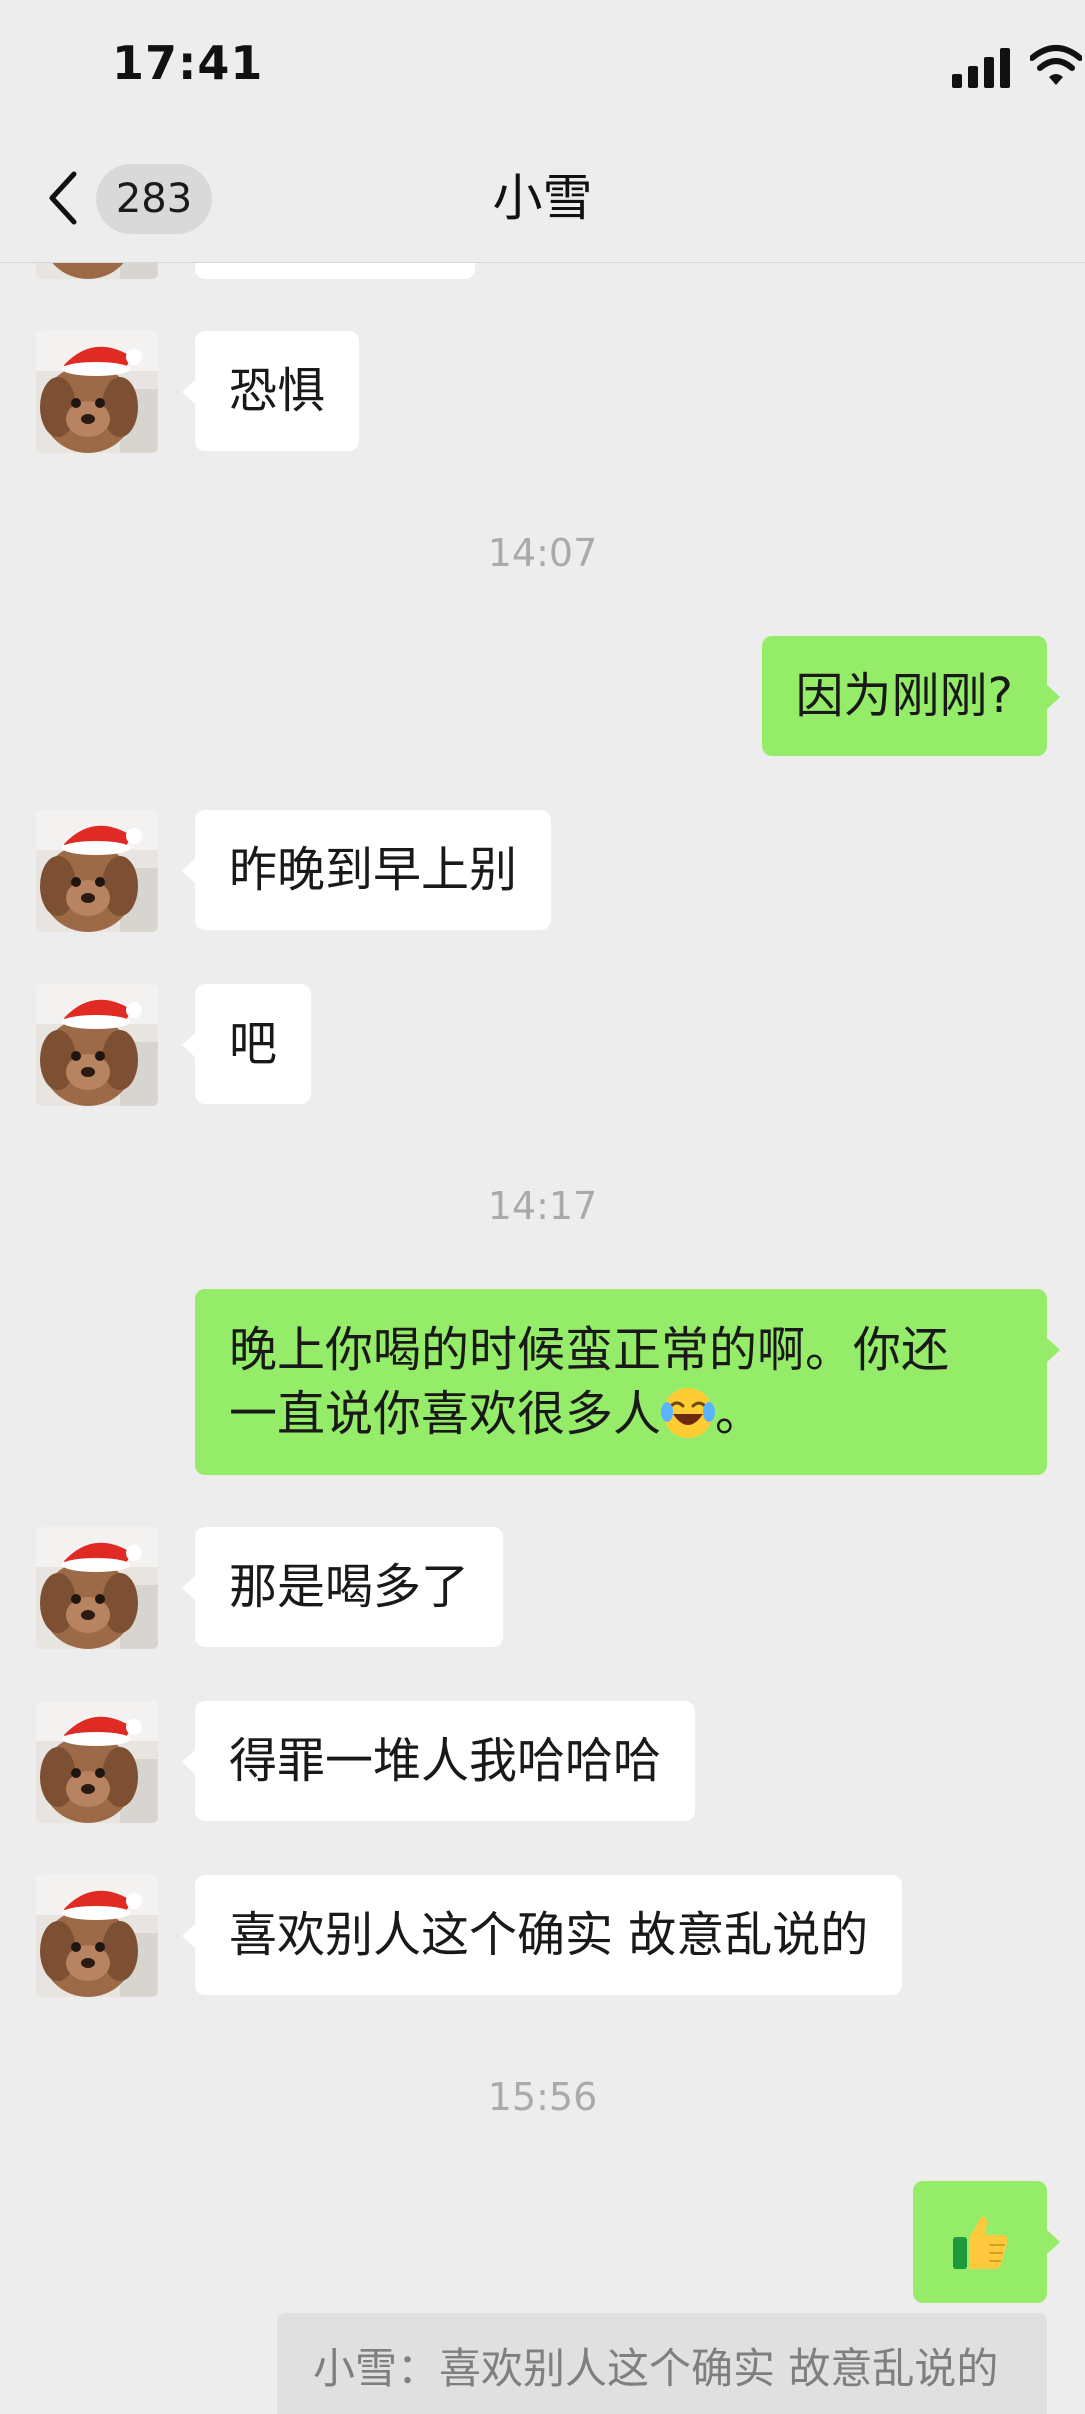 This screenshot has width=1085, height=2414. I want to click on wifi-icon, so click(1056, 65).